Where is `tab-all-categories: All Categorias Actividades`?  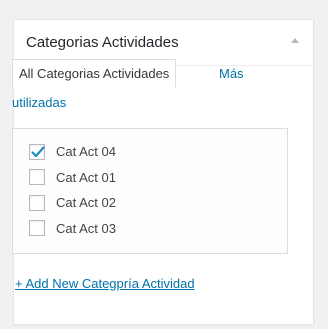 tab-all-categories: All Categorias Actividades is located at coordinates (94, 73).